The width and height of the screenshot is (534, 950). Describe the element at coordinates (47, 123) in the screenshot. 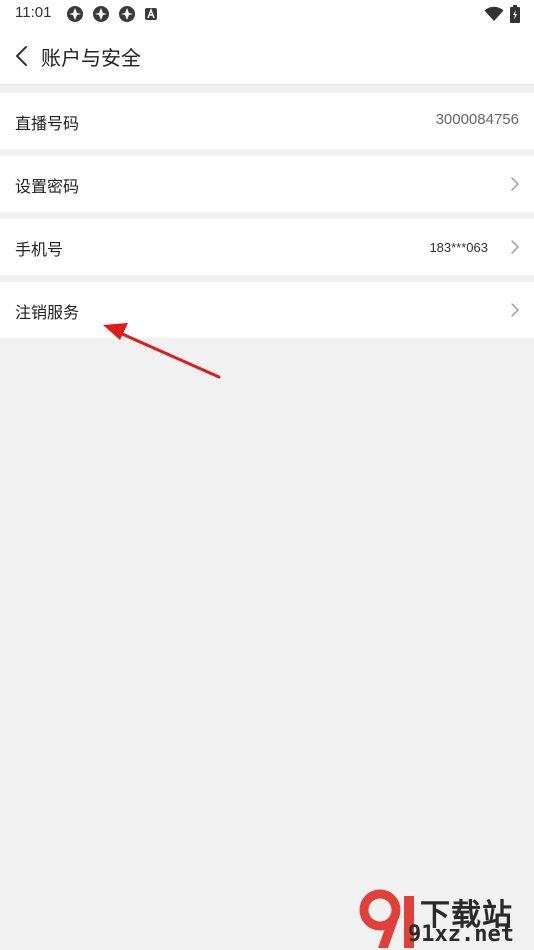

I see `row-label: 直播号码` at that location.